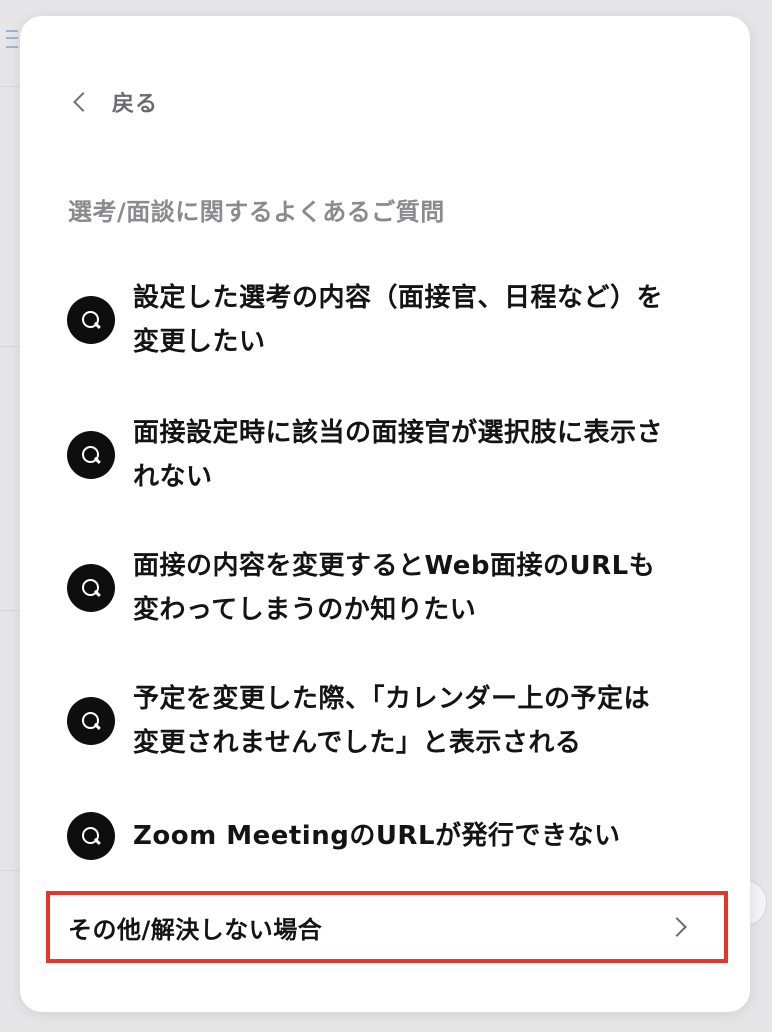 Image resolution: width=772 pixels, height=1032 pixels. Describe the element at coordinates (305, 610) in the screenshot. I see `faq-line: 変わってしまうのか知りたい` at that location.